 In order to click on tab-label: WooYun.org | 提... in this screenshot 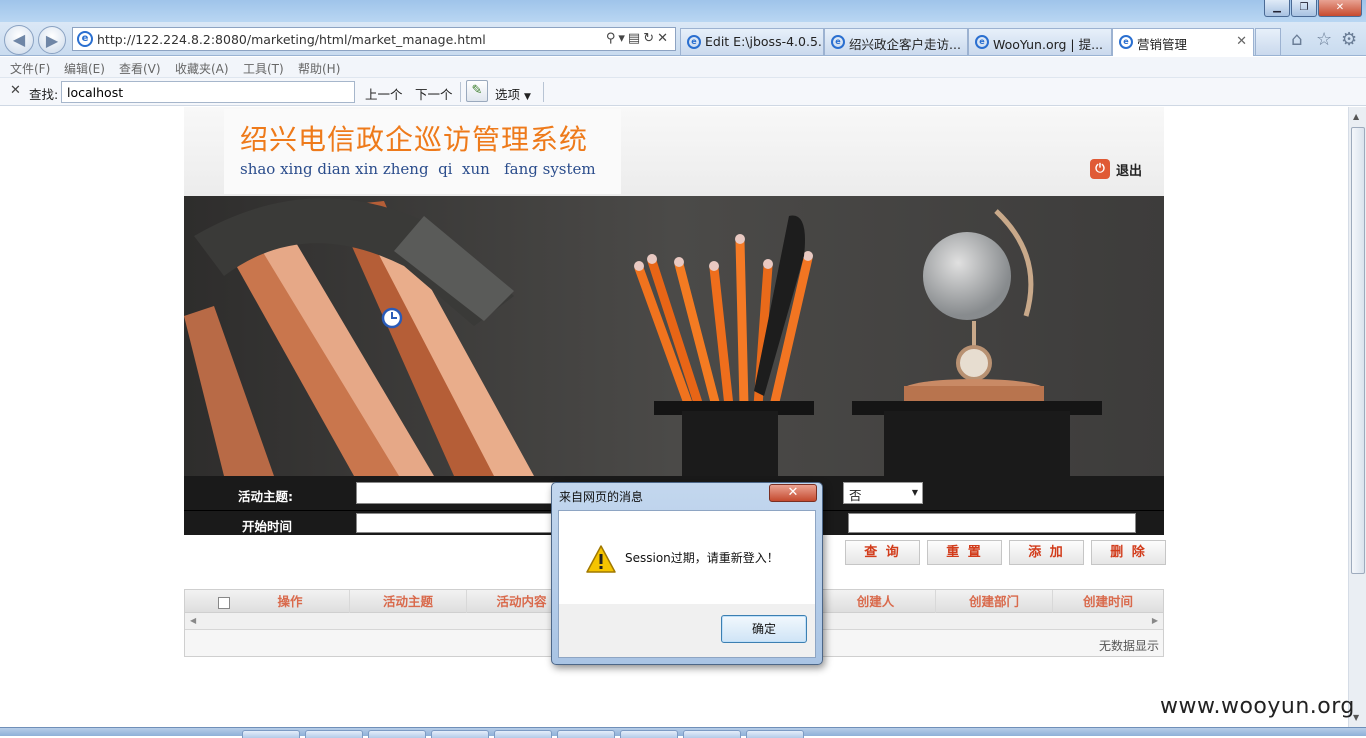, I will do `click(1048, 44)`.